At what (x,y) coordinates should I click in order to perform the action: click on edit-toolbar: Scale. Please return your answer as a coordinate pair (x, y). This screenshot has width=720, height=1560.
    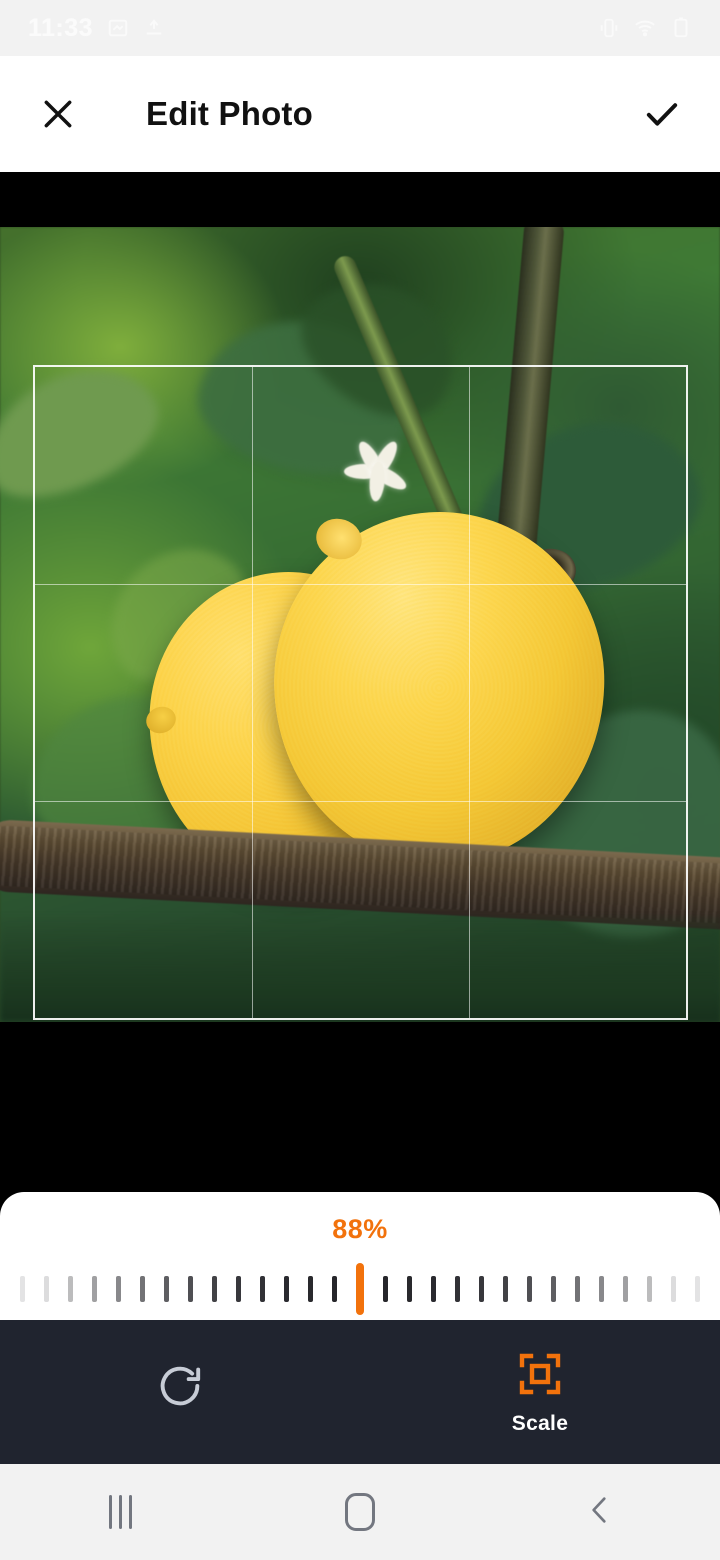
    Looking at the image, I should click on (360, 1392).